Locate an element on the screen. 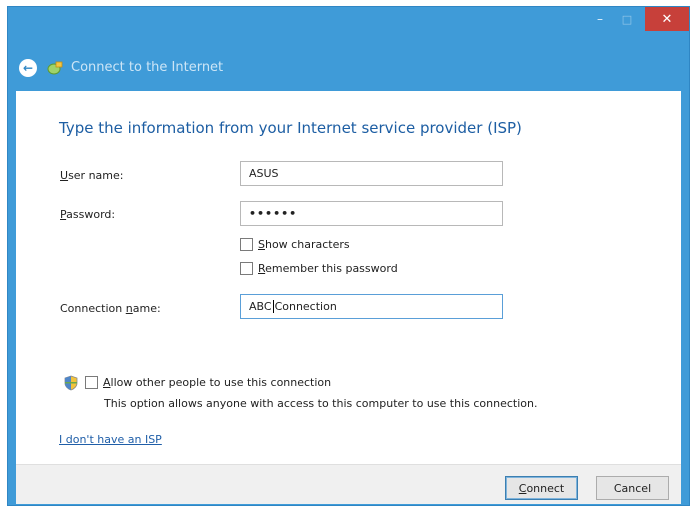  connect-text: onnect is located at coordinates (545, 488).